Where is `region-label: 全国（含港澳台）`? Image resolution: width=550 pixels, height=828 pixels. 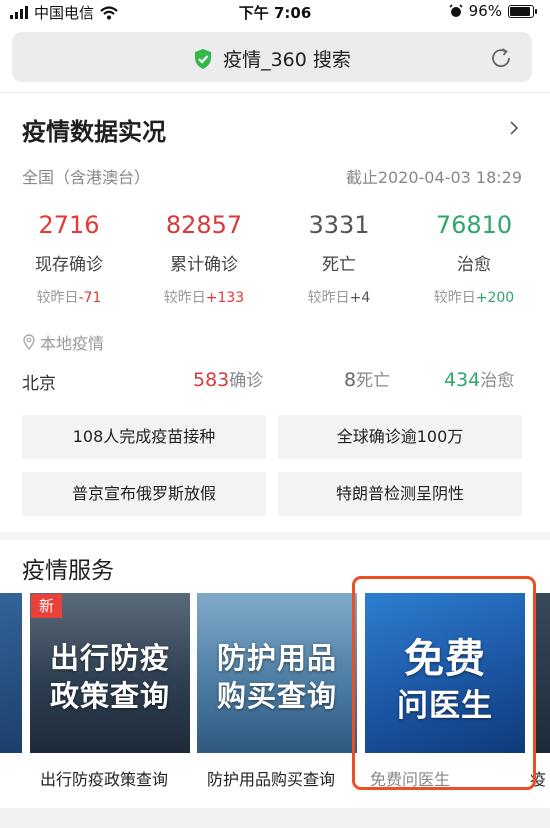 region-label: 全国（含港澳台） is located at coordinates (86, 177).